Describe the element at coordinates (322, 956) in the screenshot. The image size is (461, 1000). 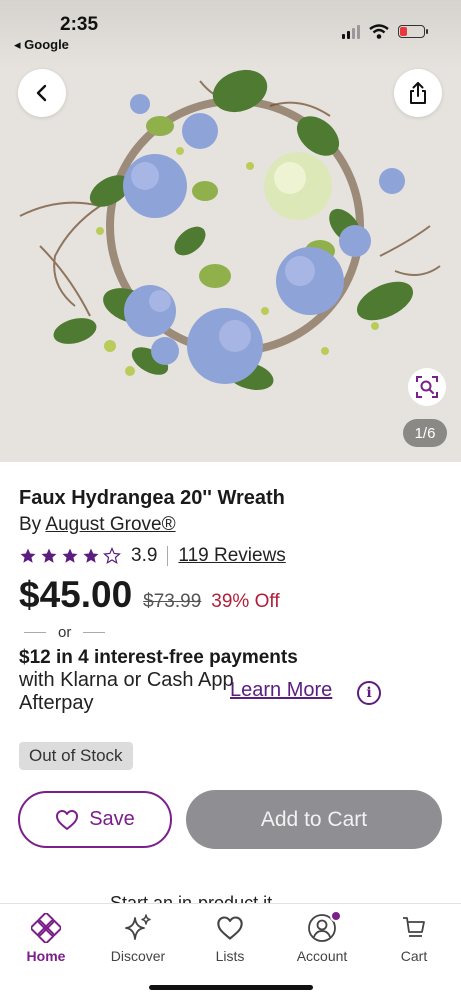
I see `nav-label-account: Account` at that location.